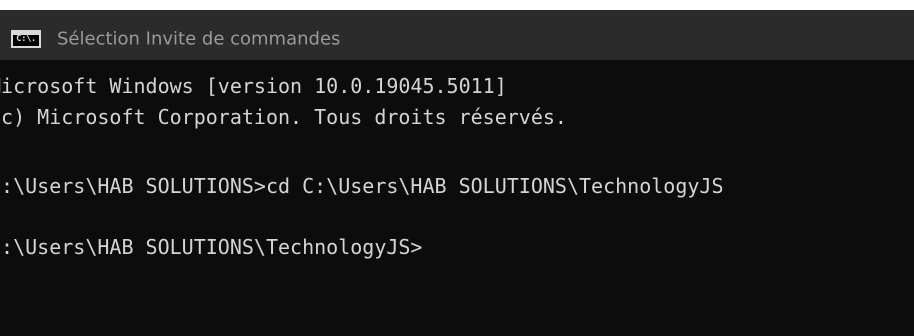 The width and height of the screenshot is (914, 336). What do you see at coordinates (457, 5) in the screenshot?
I see `window-top-edge` at bounding box center [457, 5].